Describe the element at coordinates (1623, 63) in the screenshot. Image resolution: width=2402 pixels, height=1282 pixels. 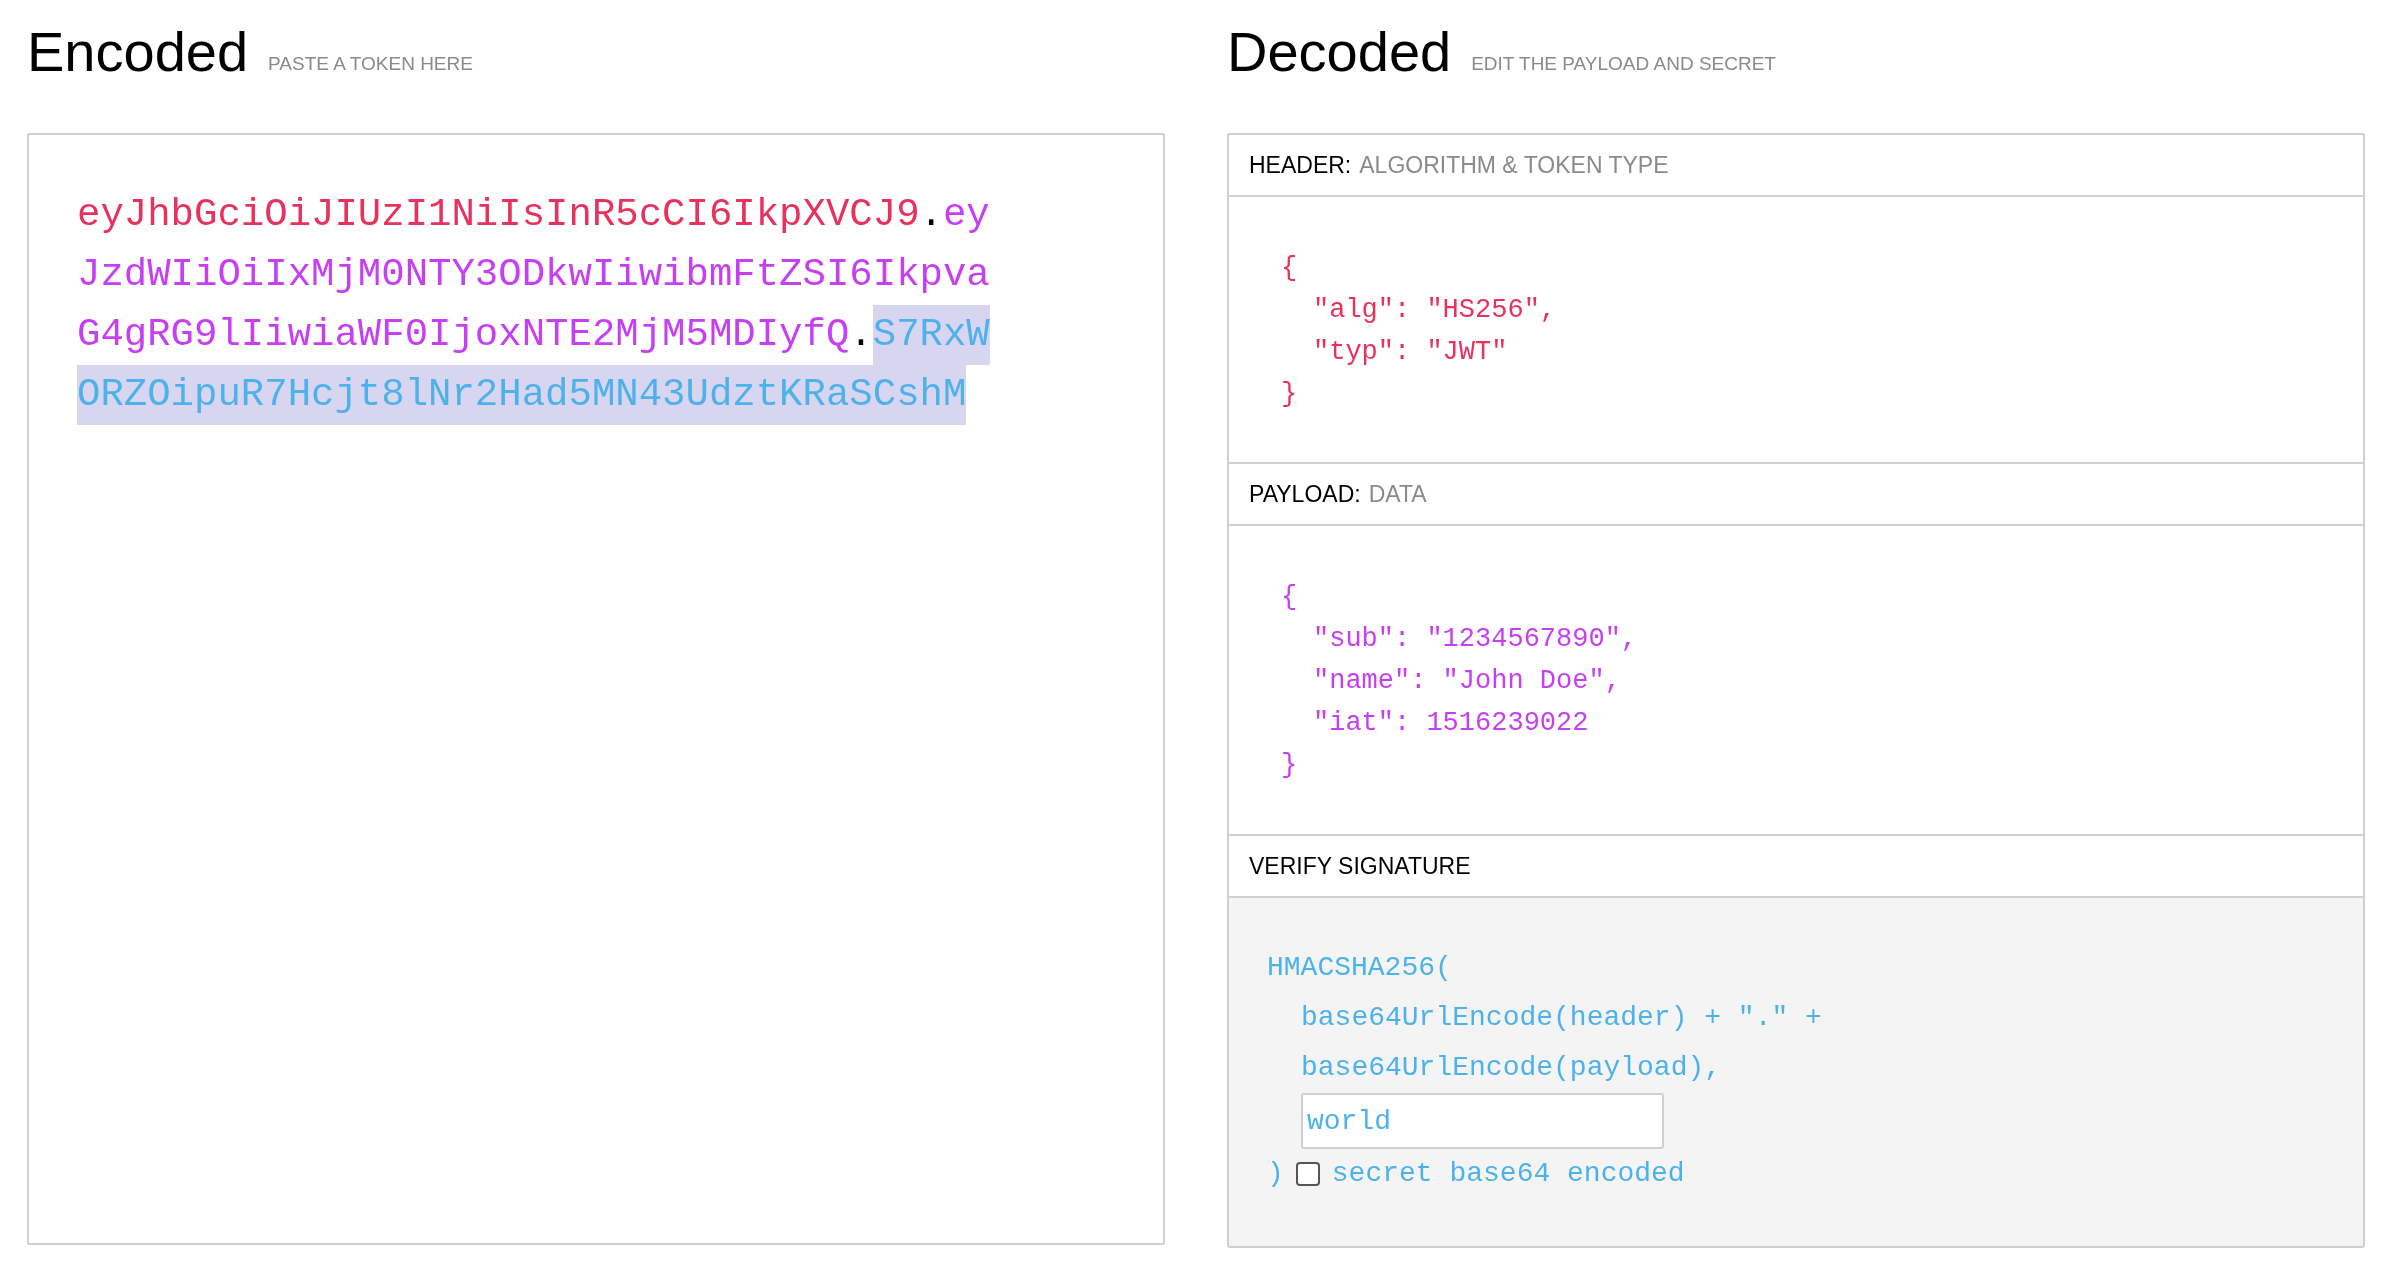
I see `section-hint: EDIT THE PAYLOAD AND SECRET` at that location.